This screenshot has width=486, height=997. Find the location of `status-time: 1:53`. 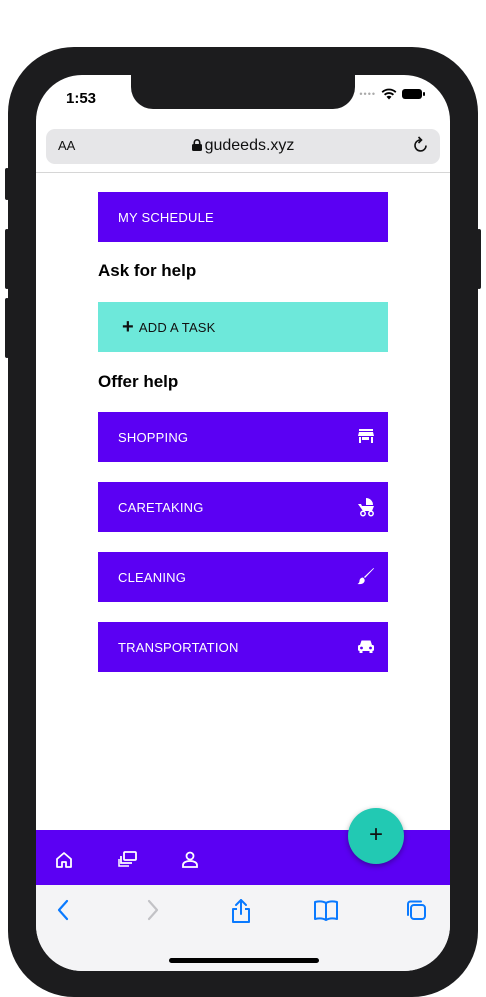

status-time: 1:53 is located at coordinates (81, 98).